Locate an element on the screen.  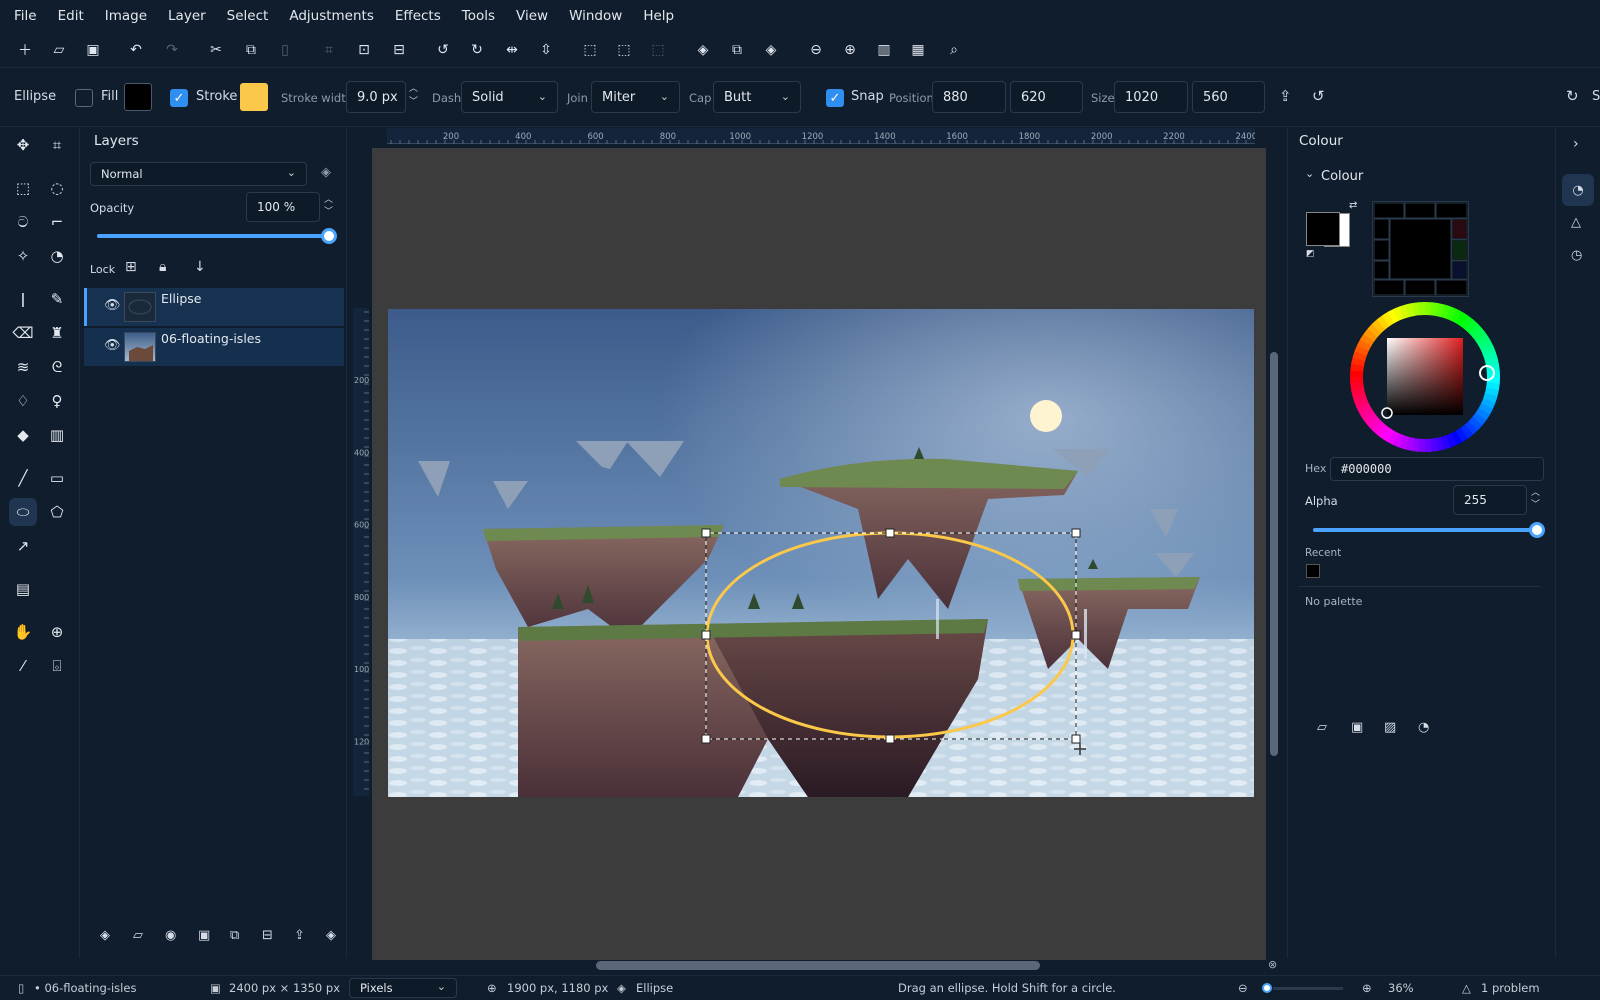
menu-window: Window is located at coordinates (595, 16).